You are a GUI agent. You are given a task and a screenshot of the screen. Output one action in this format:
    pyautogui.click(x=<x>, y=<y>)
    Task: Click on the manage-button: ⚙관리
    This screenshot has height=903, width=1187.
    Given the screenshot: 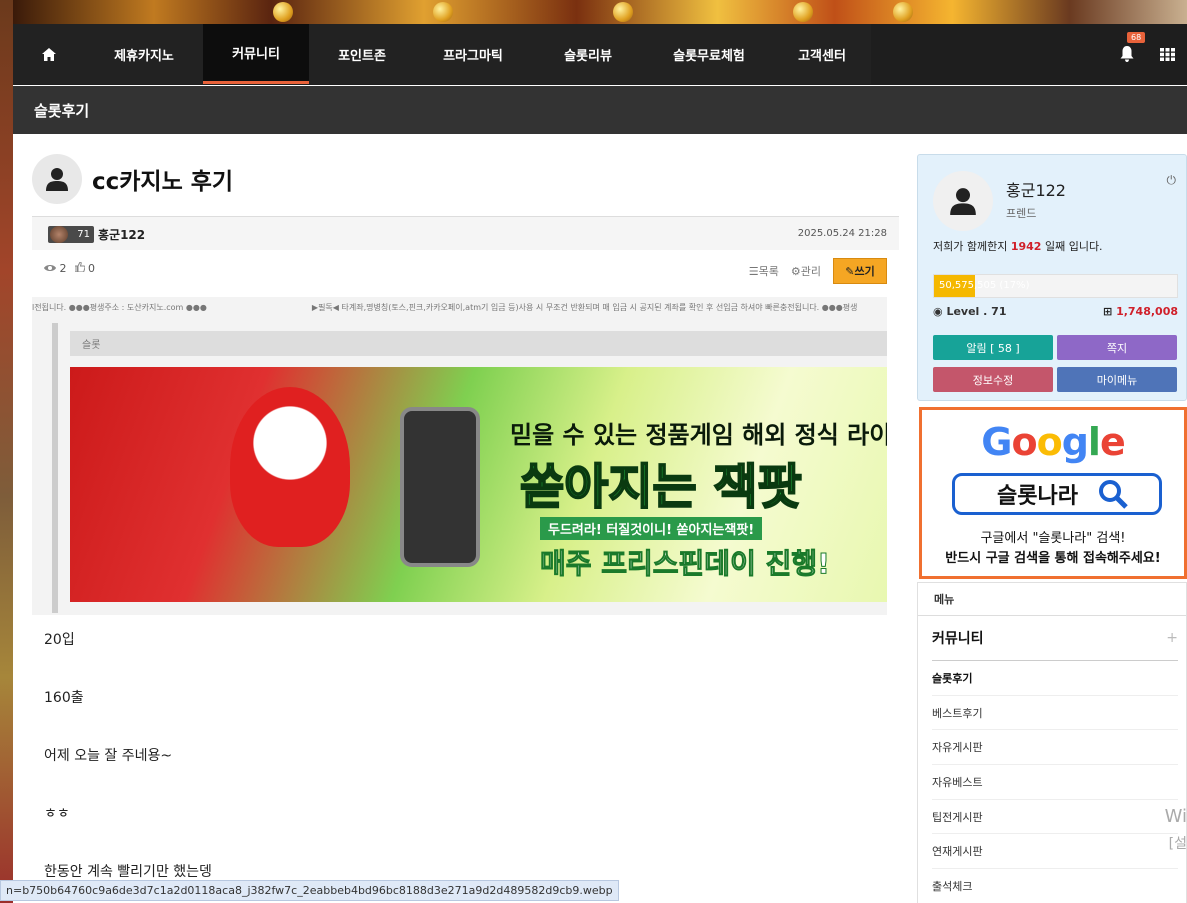 What is the action you would take?
    pyautogui.click(x=806, y=271)
    